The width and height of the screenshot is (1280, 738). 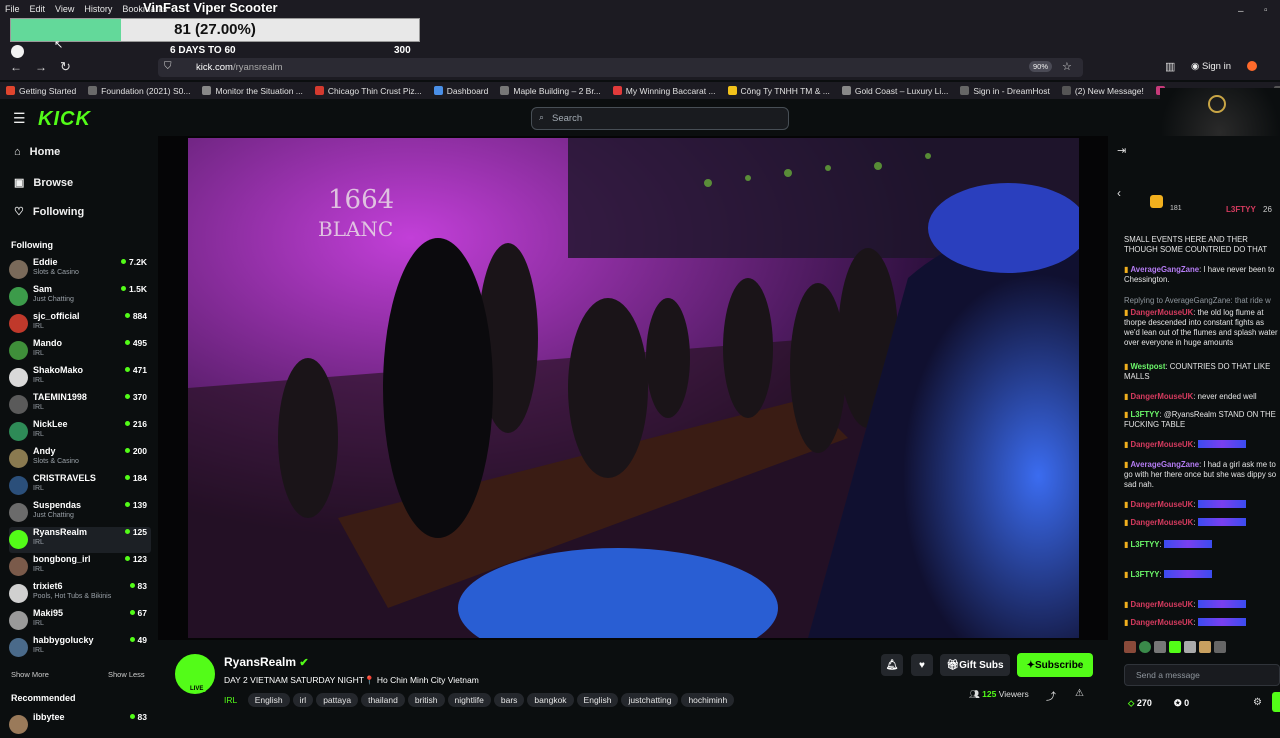 What do you see at coordinates (1055, 665) in the screenshot?
I see `subscribe-button: ✦ Subscribe` at bounding box center [1055, 665].